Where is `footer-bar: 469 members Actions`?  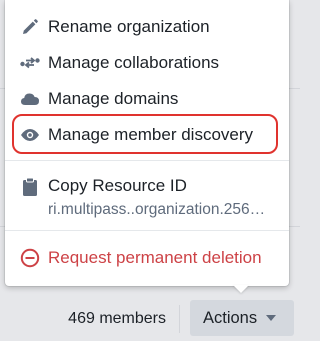 footer-bar: 469 members Actions is located at coordinates (150, 319).